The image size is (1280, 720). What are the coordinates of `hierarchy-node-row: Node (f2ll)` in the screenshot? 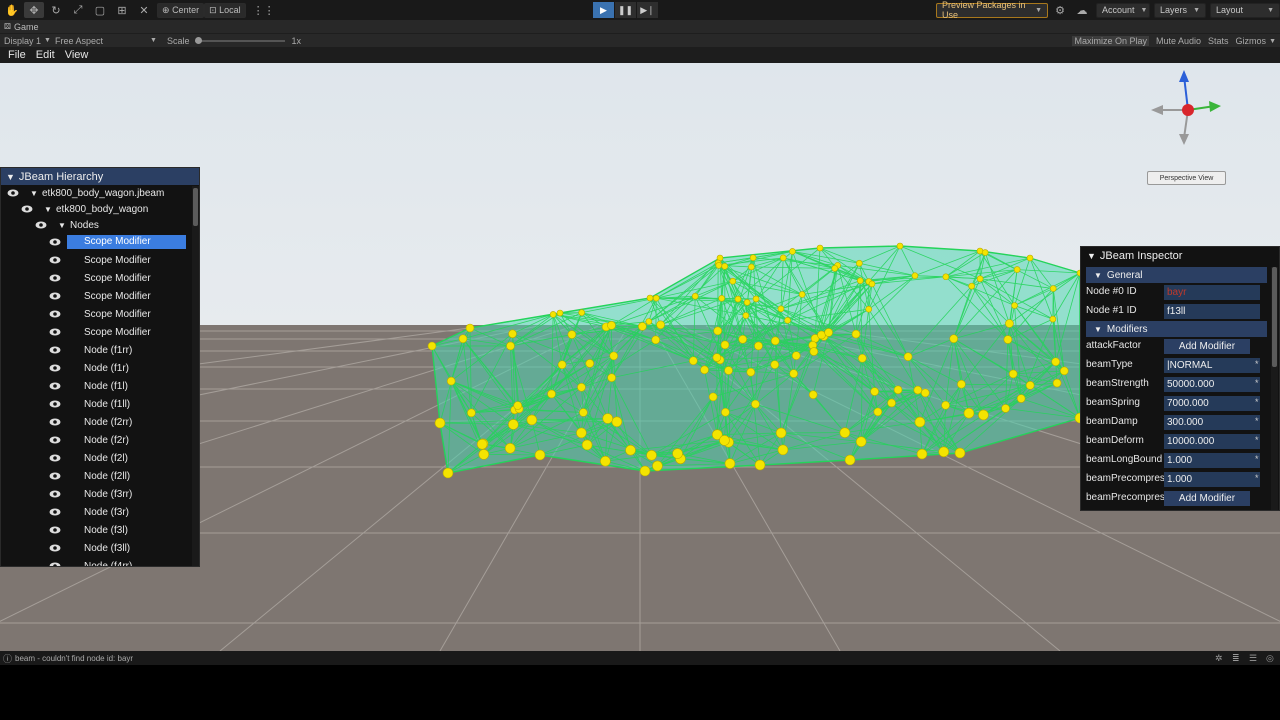 It's located at (100, 476).